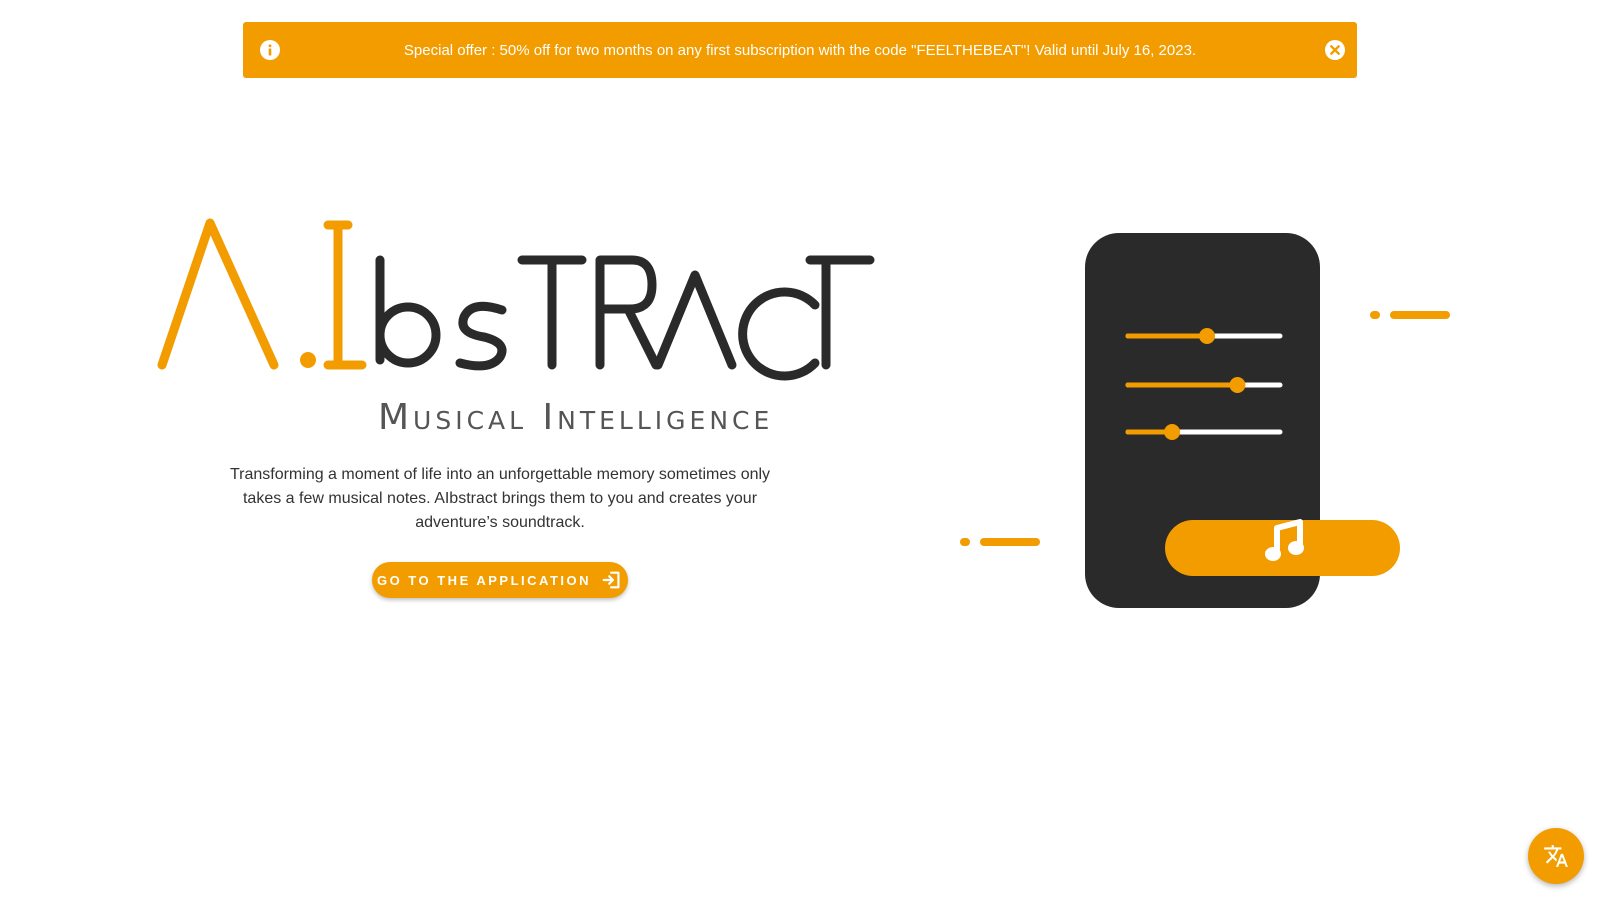 This screenshot has width=1600, height=900. What do you see at coordinates (1205, 420) in the screenshot?
I see `phone-illustration` at bounding box center [1205, 420].